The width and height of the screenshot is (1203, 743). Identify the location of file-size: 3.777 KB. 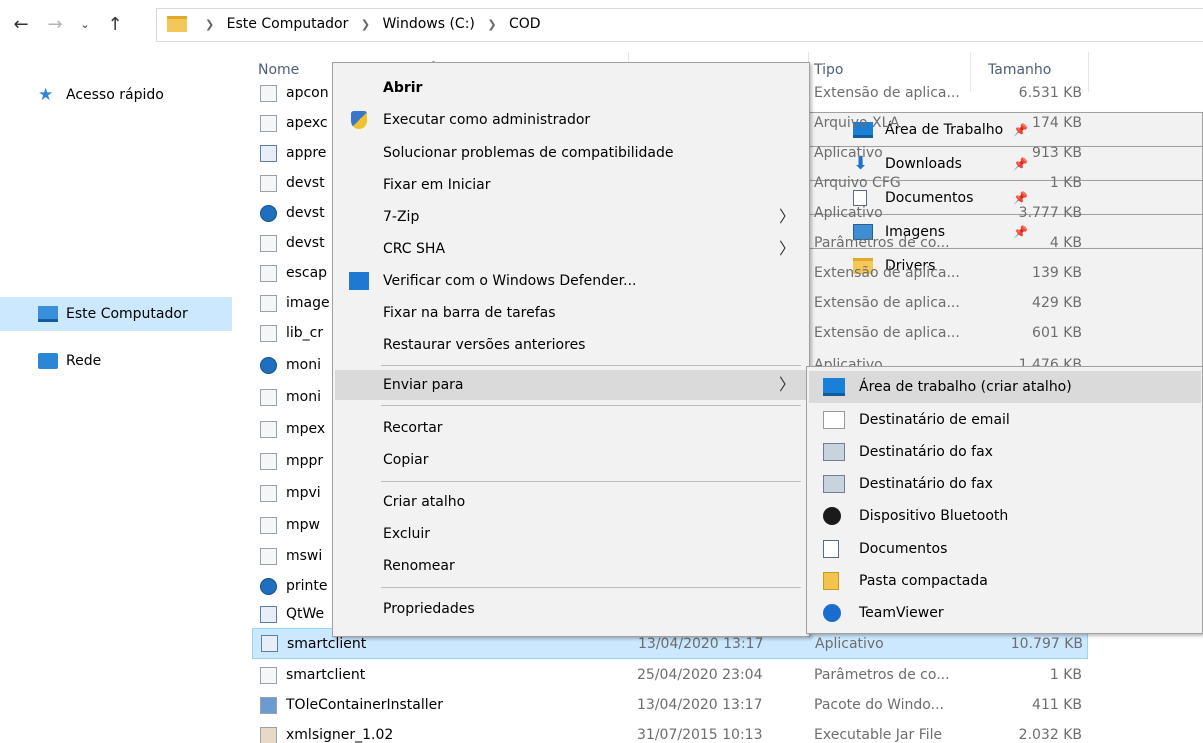
(1050, 213).